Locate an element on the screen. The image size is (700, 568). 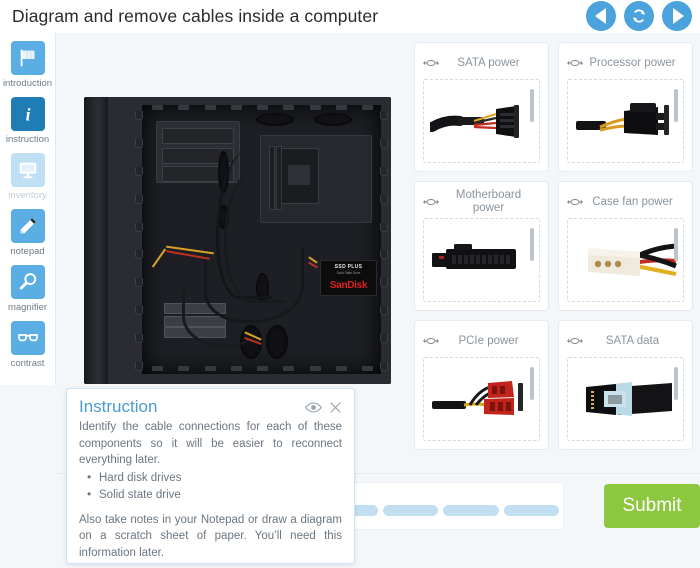
processor-power-connector-image is located at coordinates (625, 121).